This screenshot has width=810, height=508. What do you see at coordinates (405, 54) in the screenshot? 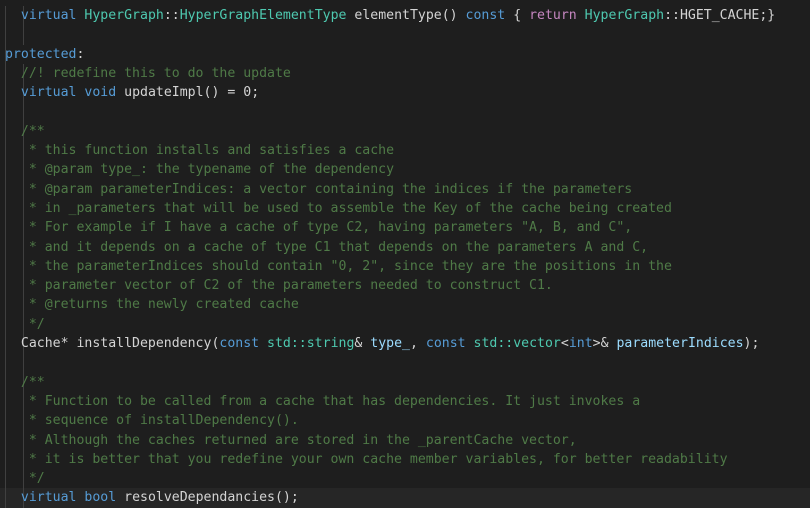
I see `code-line: protected:` at bounding box center [405, 54].